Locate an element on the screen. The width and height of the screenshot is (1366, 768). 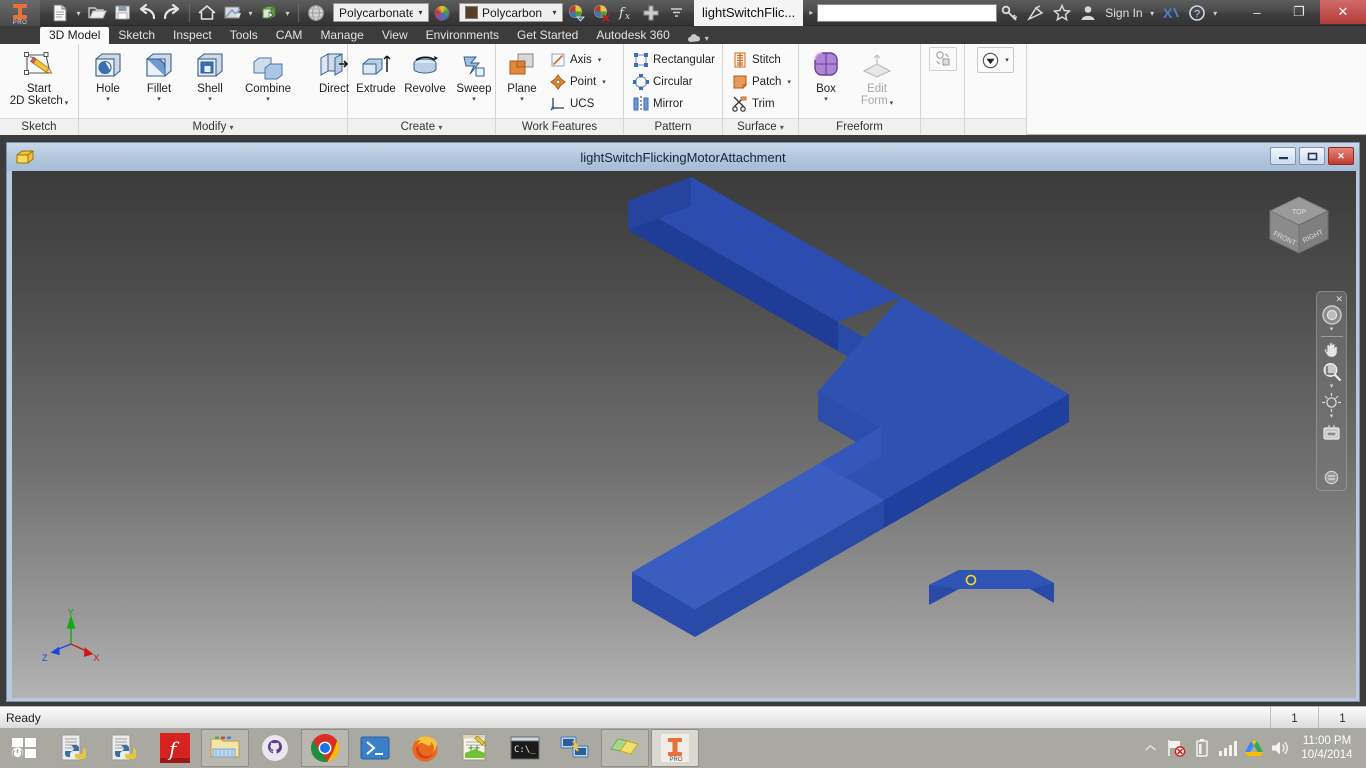
sign-in-caret-icon: ▾ is located at coordinates (1152, 13).